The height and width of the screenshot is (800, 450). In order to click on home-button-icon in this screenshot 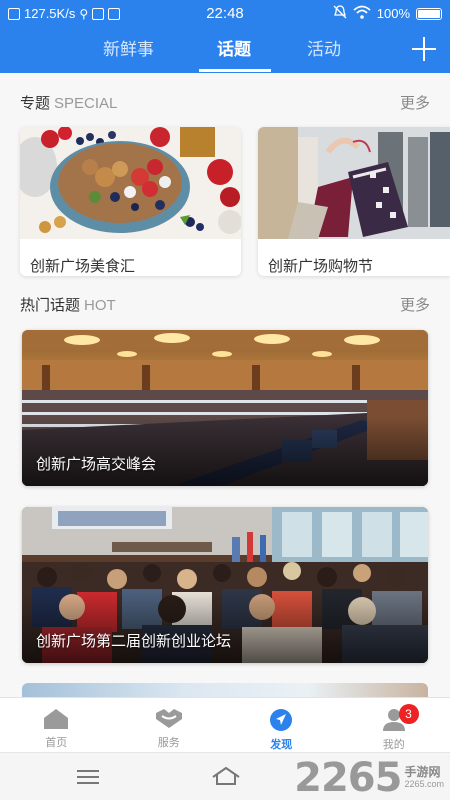, I will do `click(226, 776)`.